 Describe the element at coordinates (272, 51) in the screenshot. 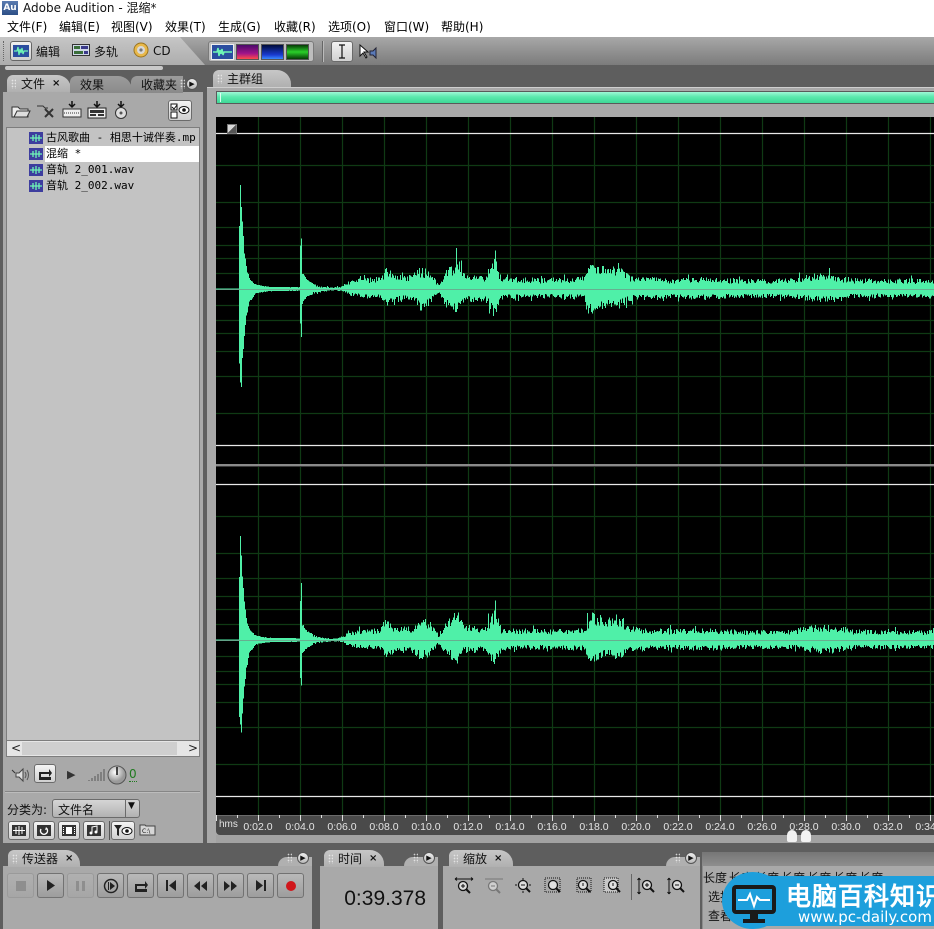

I see `spectral-pan-display-icon` at that location.